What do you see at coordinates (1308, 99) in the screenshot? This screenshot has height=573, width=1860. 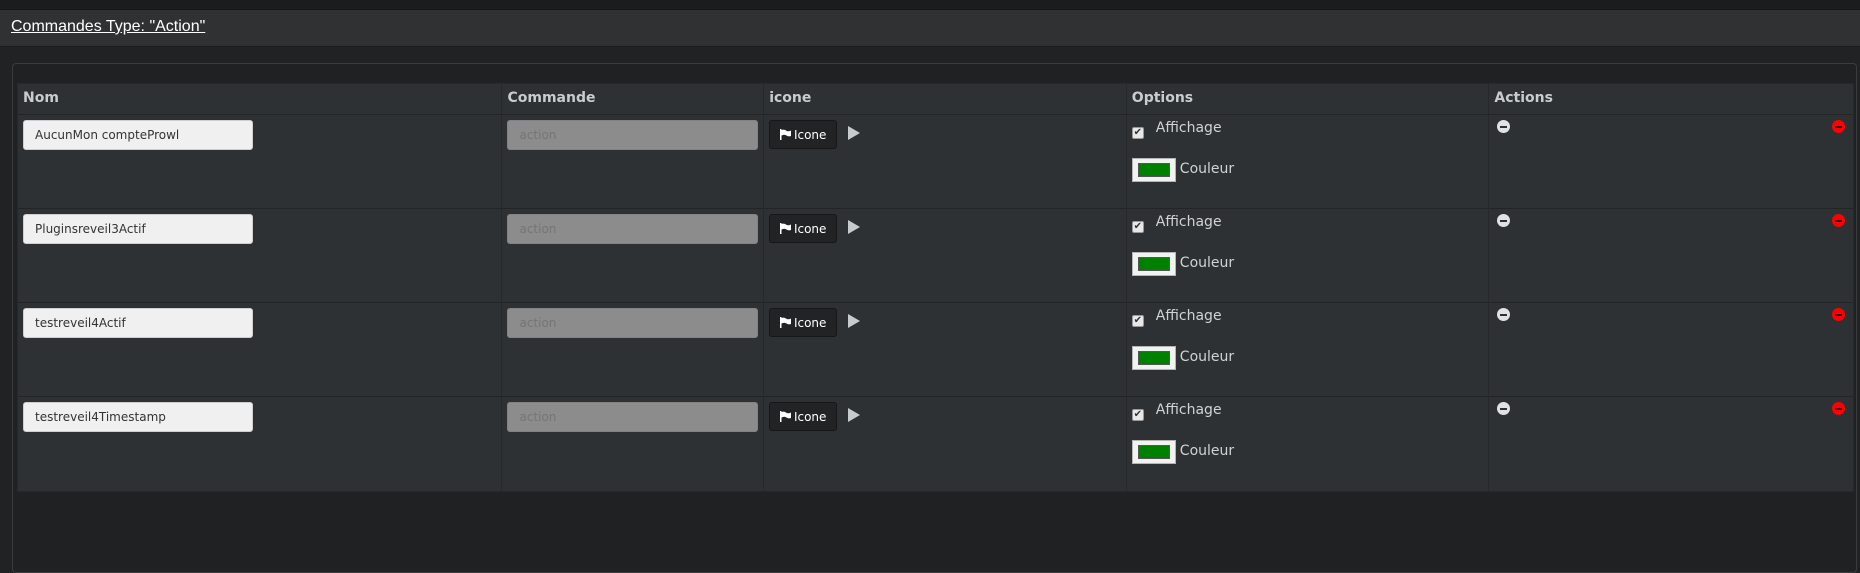 I see `header-options: Options` at bounding box center [1308, 99].